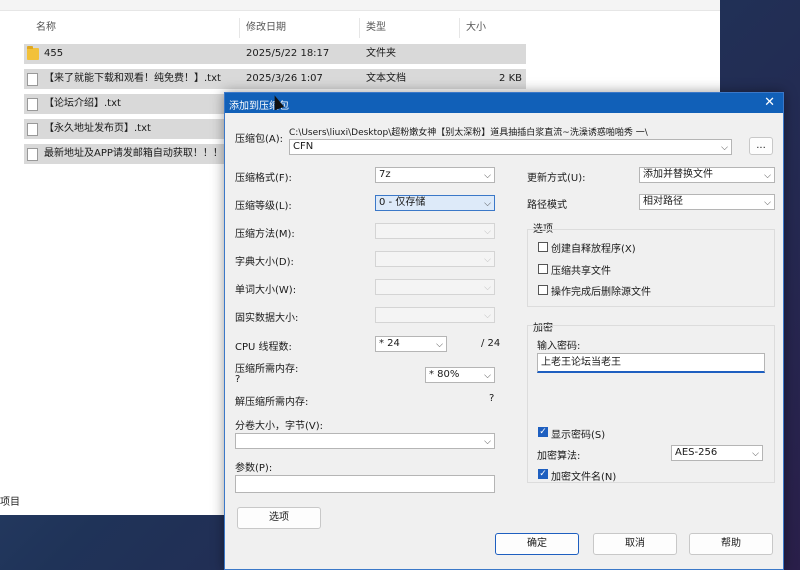 This screenshot has height=570, width=800. What do you see at coordinates (559, 456) in the screenshot?
I see `enc-method-label: 加密算法:` at bounding box center [559, 456].